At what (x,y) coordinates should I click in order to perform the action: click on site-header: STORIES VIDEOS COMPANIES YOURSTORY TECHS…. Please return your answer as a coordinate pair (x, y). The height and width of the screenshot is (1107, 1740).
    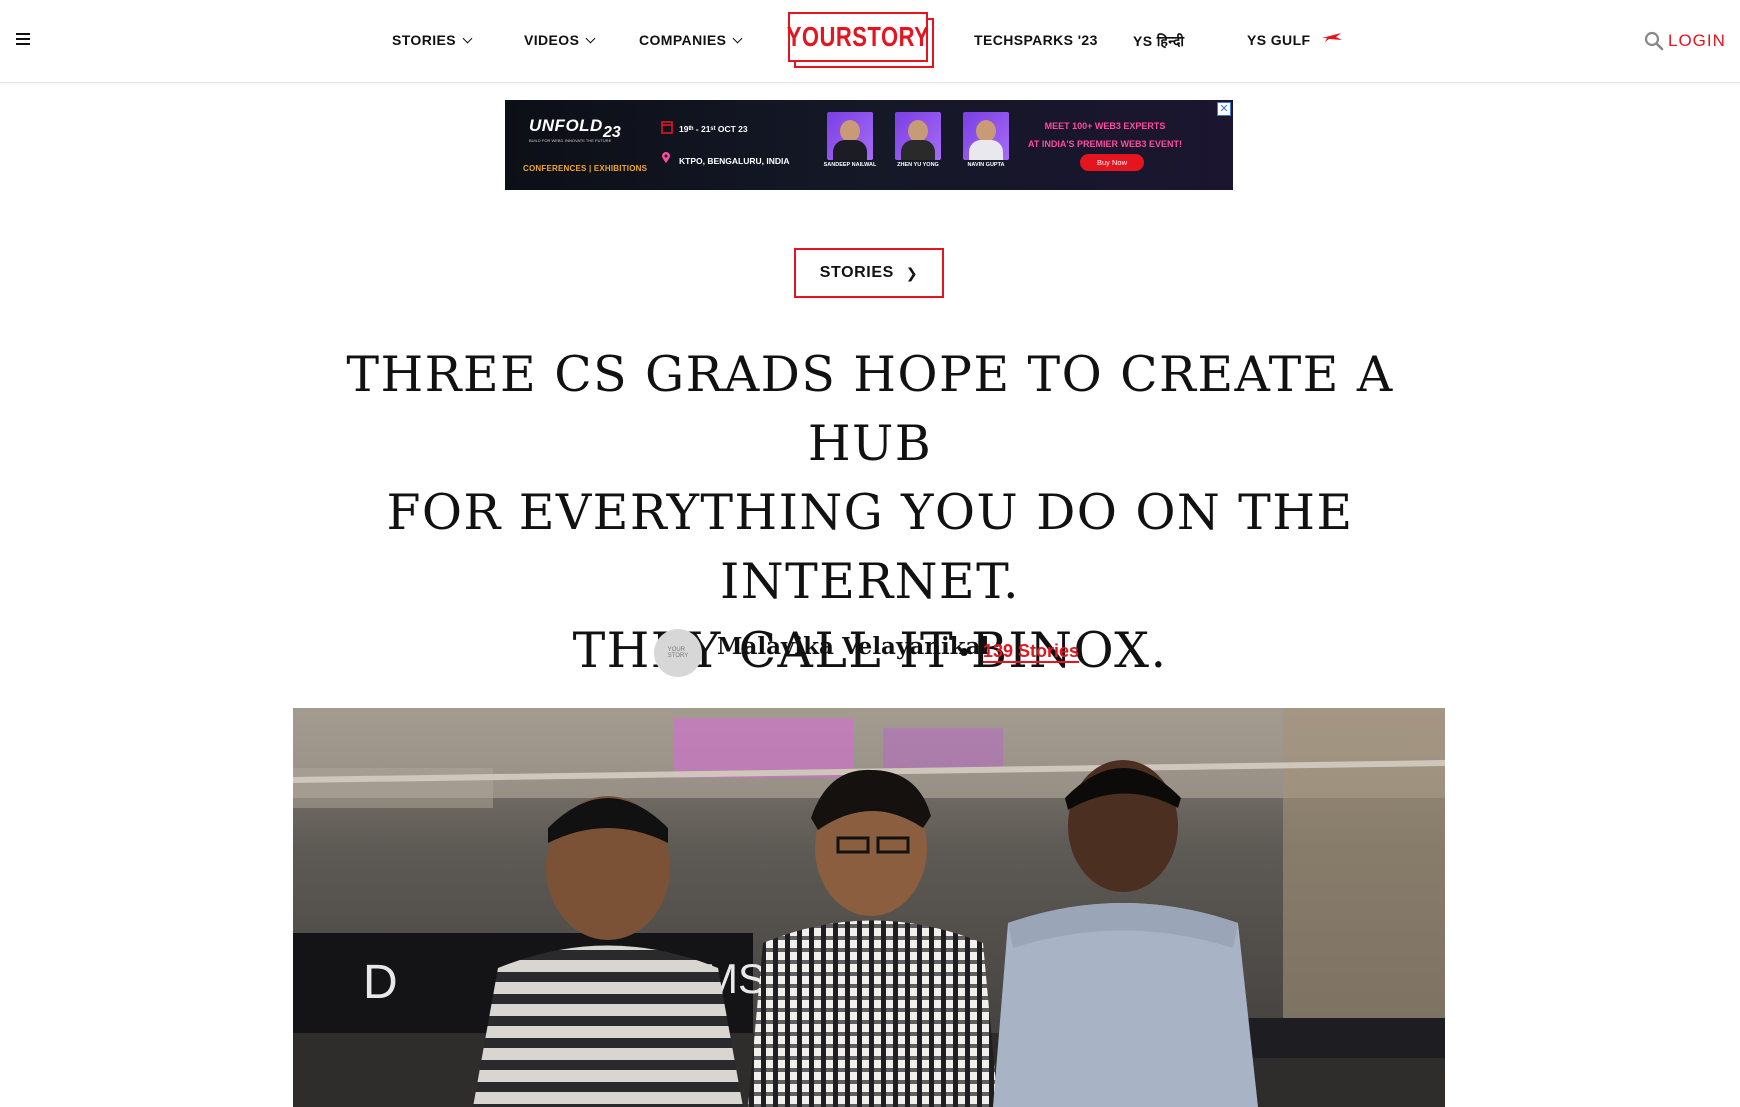
    Looking at the image, I should click on (870, 41).